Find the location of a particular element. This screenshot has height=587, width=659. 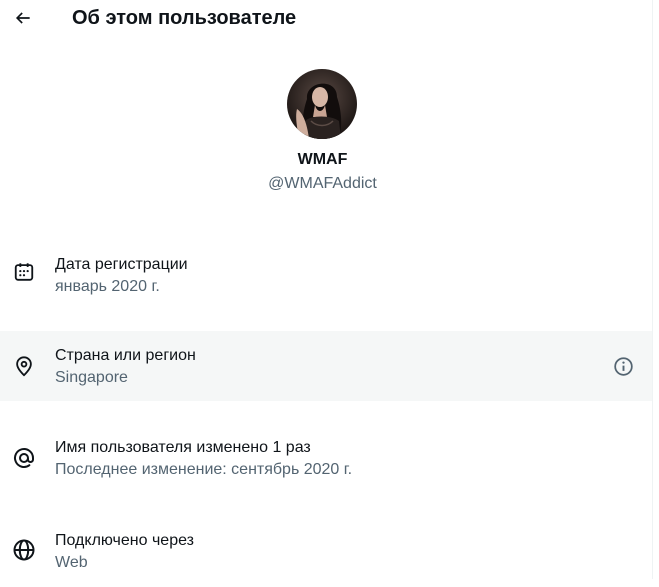

calendar-icon is located at coordinates (24, 272).